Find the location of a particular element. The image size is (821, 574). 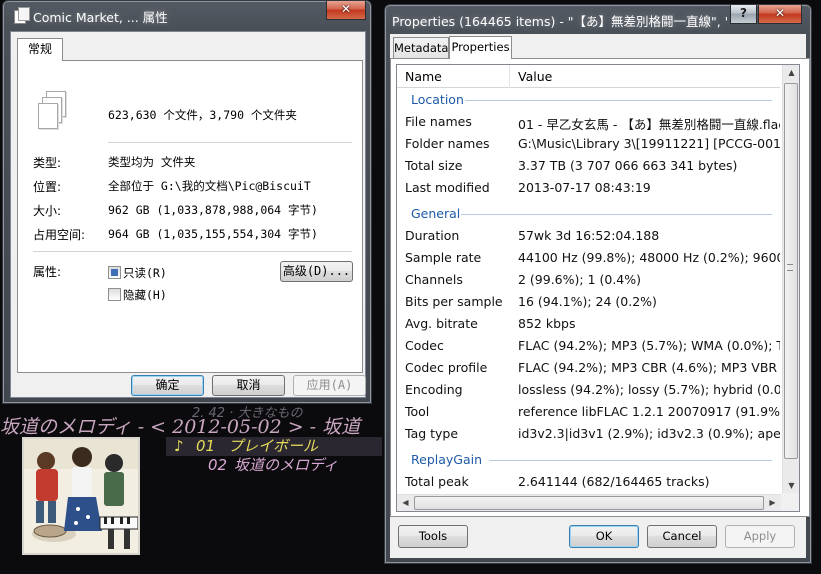

row-value: 3.37 TB (3 707 066 663 341 bytes) is located at coordinates (628, 165).